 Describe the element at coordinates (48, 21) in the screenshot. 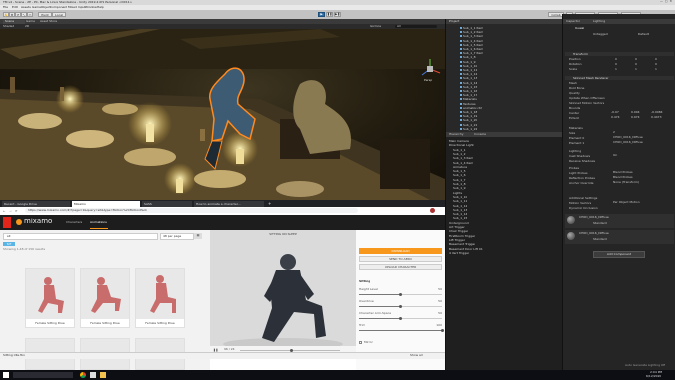

I see `tab-asset-store: Asset Store` at that location.